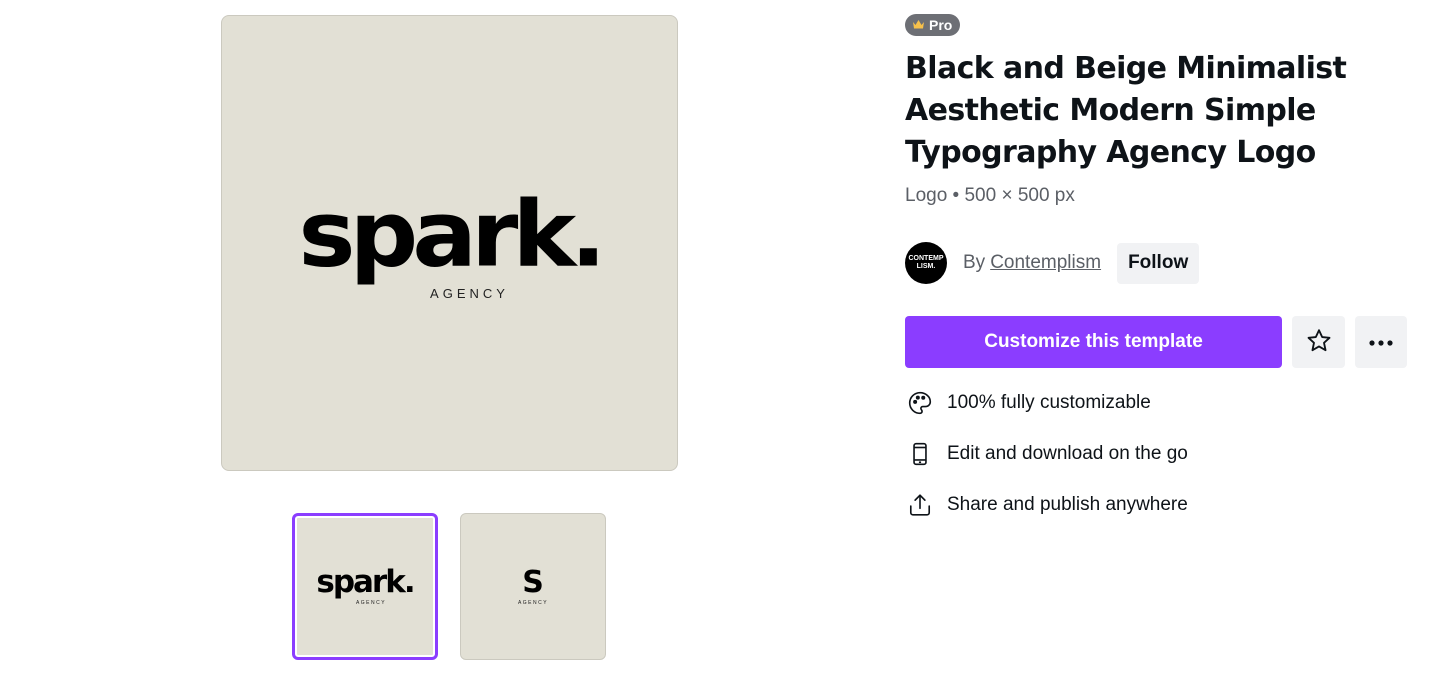 This screenshot has height=696, width=1431. I want to click on thumbnail-page-1: spark. AGENCY, so click(365, 586).